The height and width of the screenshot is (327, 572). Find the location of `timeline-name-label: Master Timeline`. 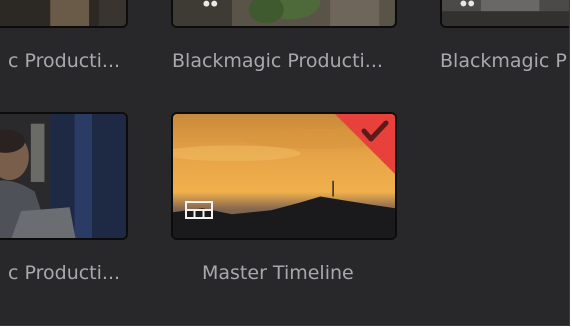

timeline-name-label: Master Timeline is located at coordinates (278, 273).